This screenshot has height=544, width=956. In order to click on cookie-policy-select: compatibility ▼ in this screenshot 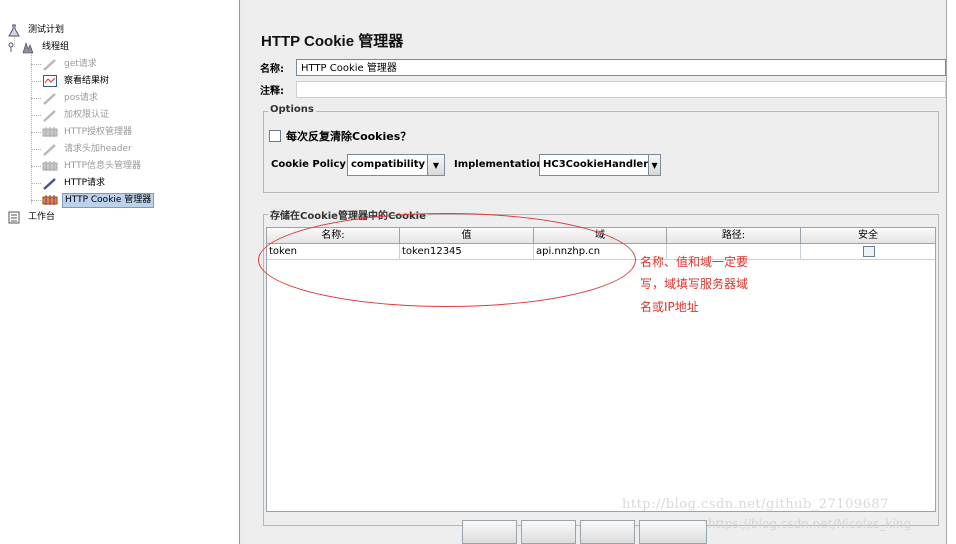, I will do `click(396, 165)`.